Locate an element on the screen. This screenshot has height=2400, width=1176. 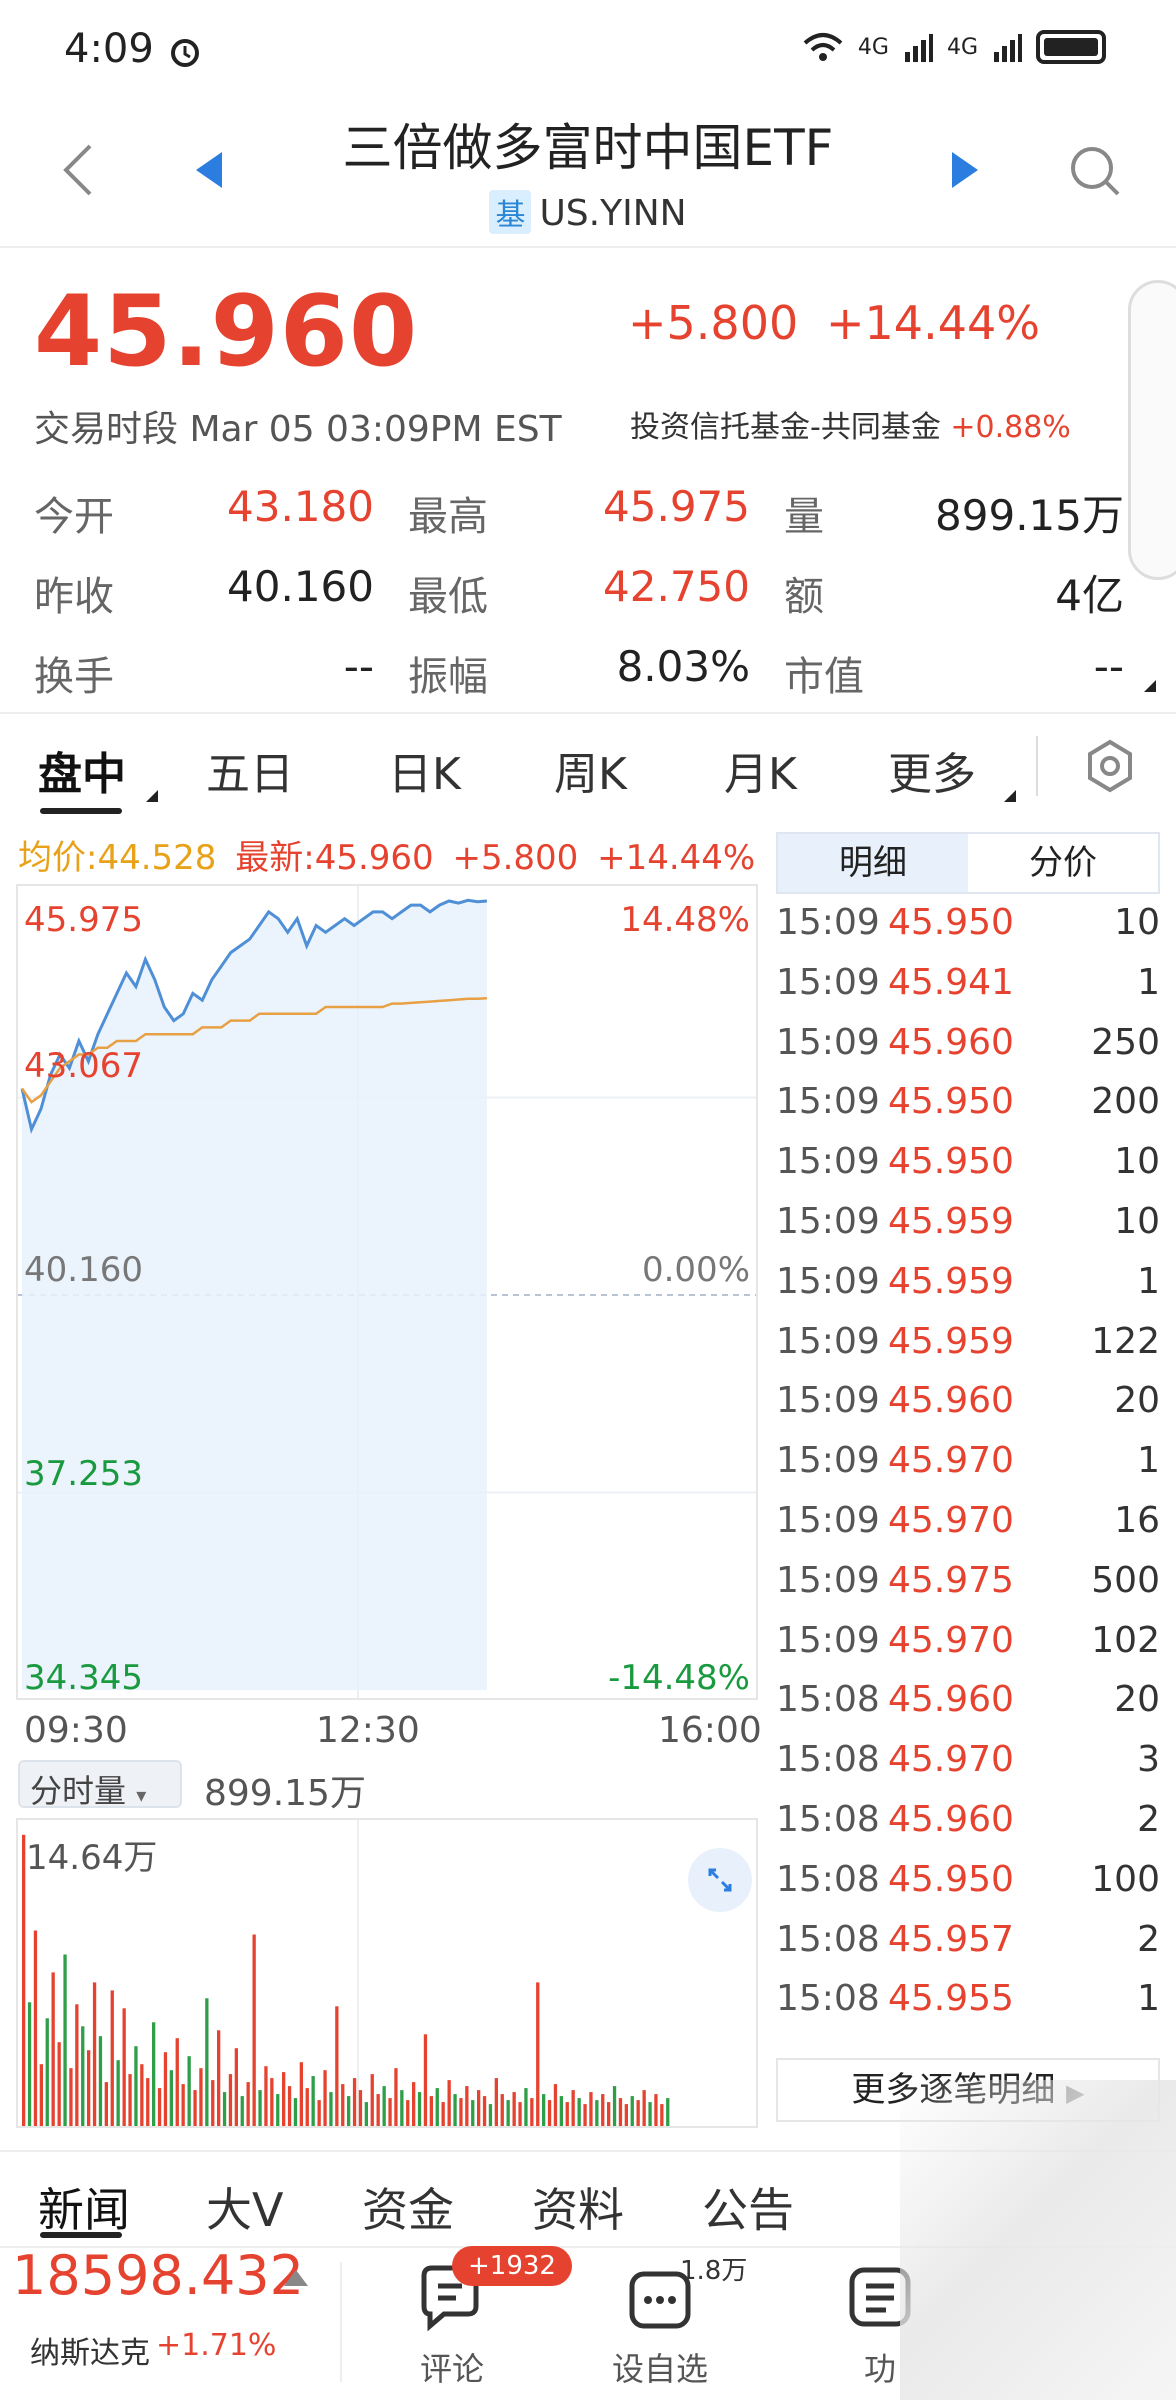
ticks-tabs: 明细 分价 is located at coordinates (968, 863).